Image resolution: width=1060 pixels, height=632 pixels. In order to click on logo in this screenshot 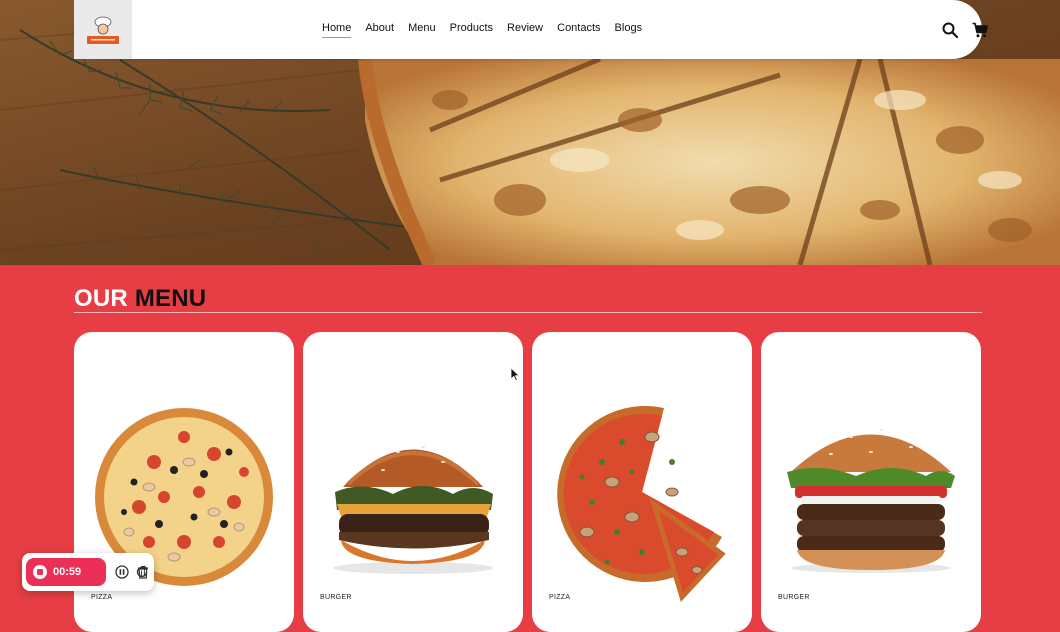, I will do `click(103, 29)`.